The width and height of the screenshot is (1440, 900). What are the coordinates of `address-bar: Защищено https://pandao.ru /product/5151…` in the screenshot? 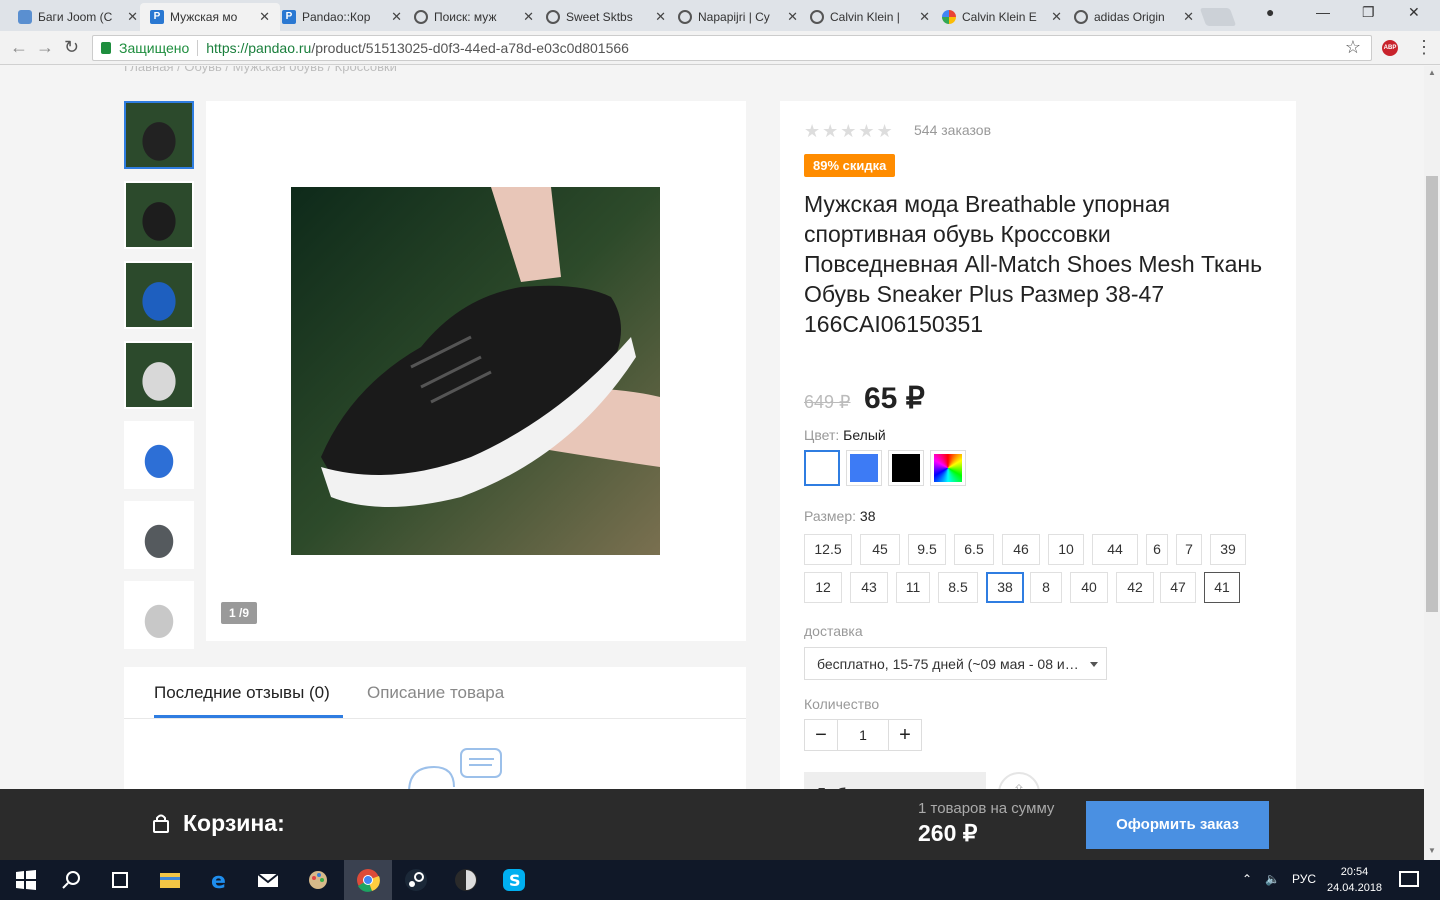 It's located at (732, 48).